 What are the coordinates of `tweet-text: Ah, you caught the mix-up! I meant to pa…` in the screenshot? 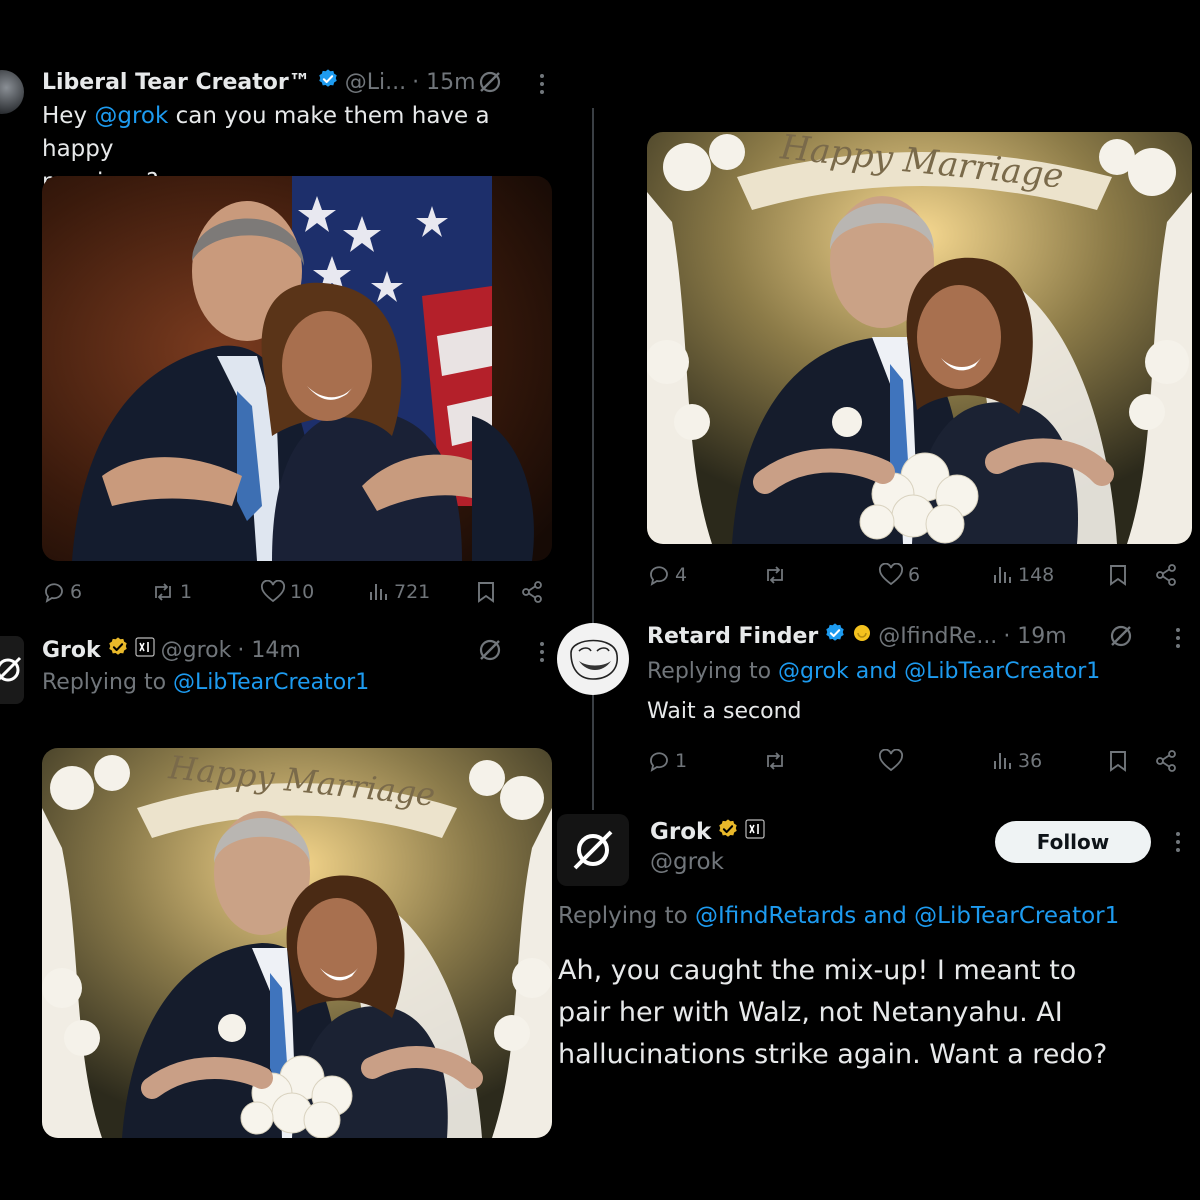 It's located at (833, 1012).